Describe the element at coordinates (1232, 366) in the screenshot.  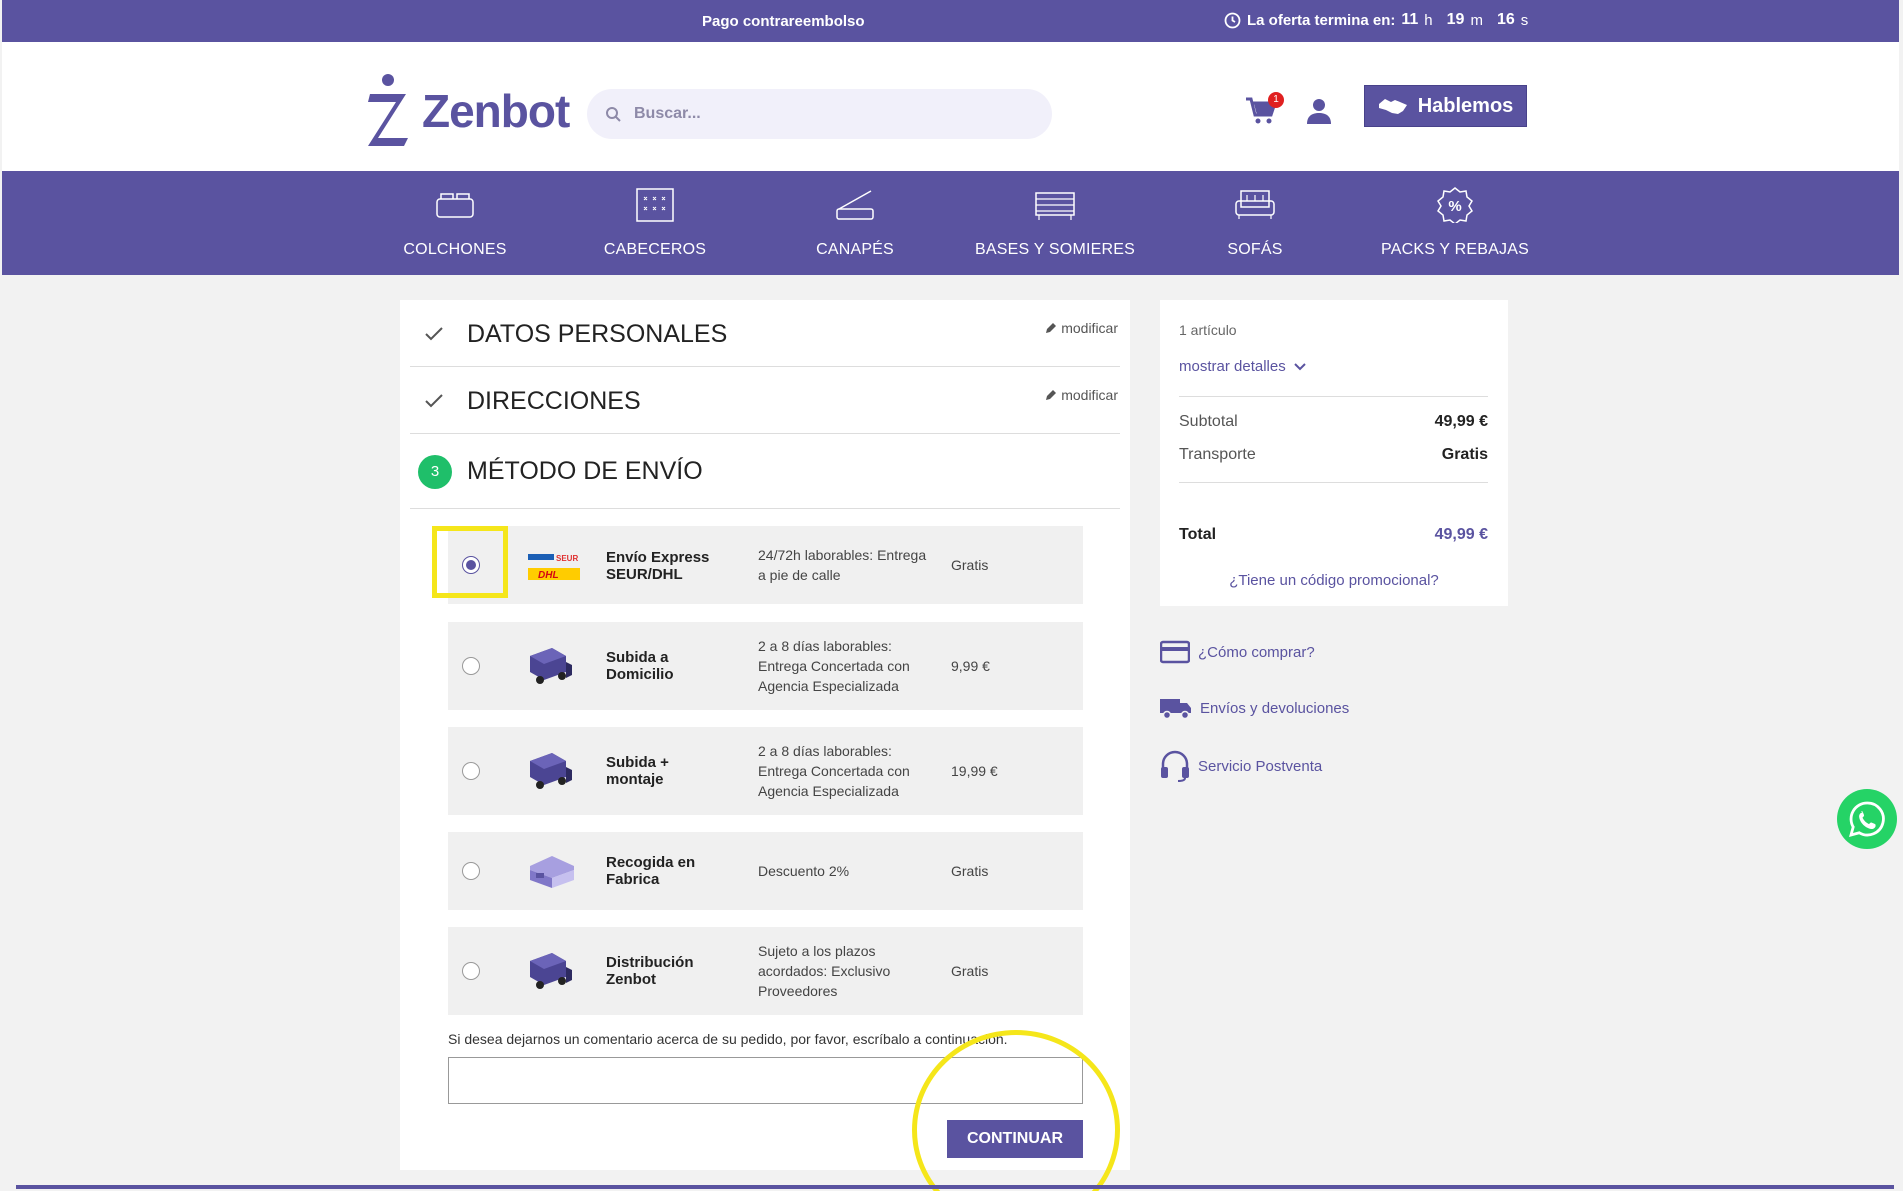
I see `show-details-label: mostrar detalles` at that location.